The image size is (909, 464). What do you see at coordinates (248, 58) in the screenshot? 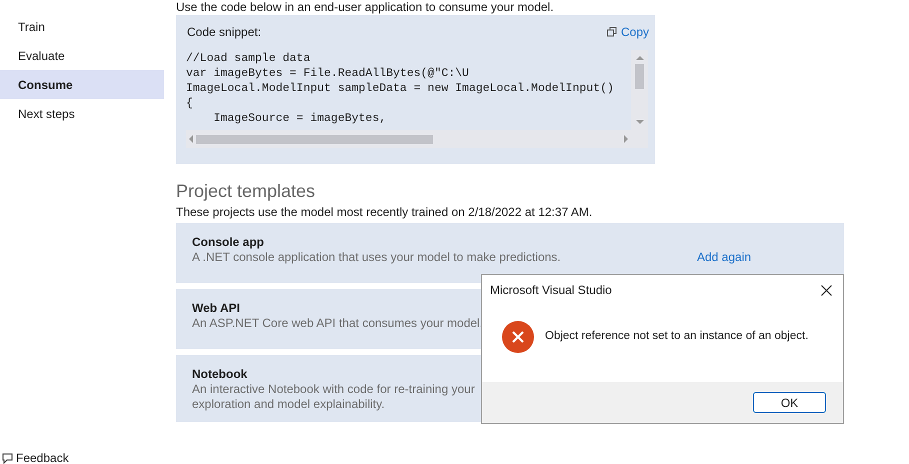
I see `code-line: //Load sample data` at bounding box center [248, 58].